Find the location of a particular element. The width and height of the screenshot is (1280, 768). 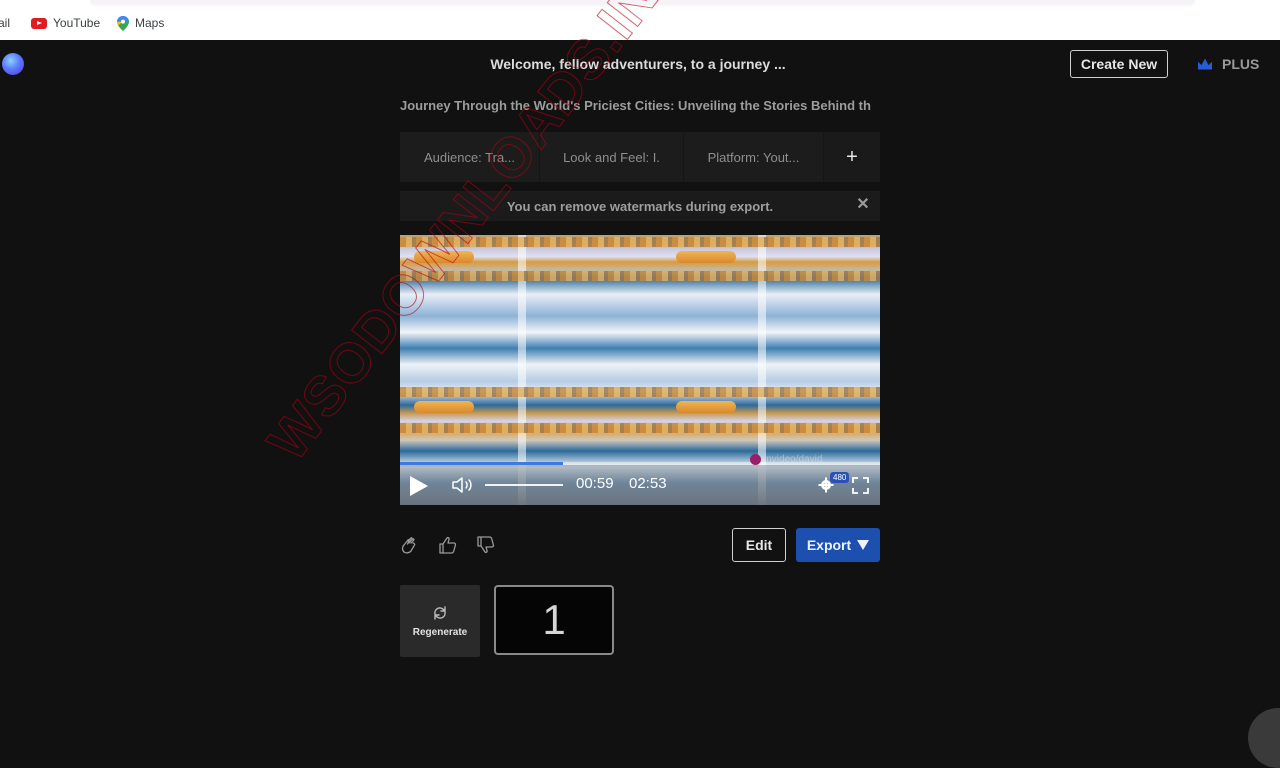

notice-text: You can remove watermarks during export. is located at coordinates (640, 206).